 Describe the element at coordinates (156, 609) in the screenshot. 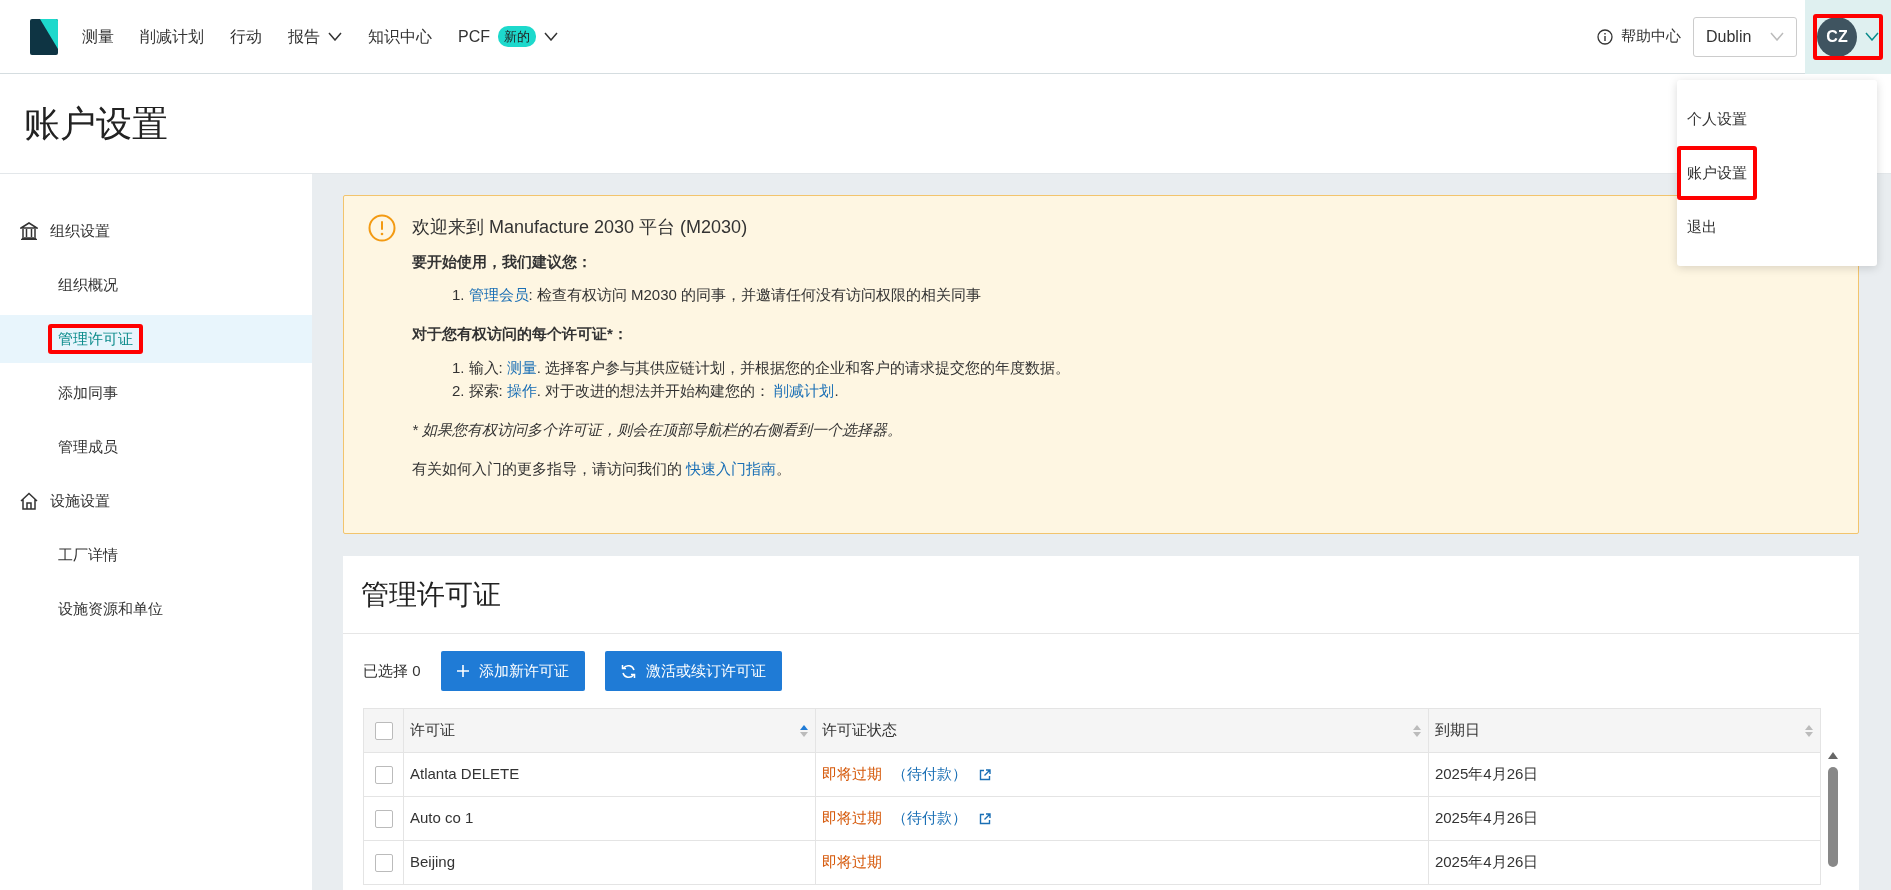

I see `sidebar-item: 设施资源和单位` at that location.